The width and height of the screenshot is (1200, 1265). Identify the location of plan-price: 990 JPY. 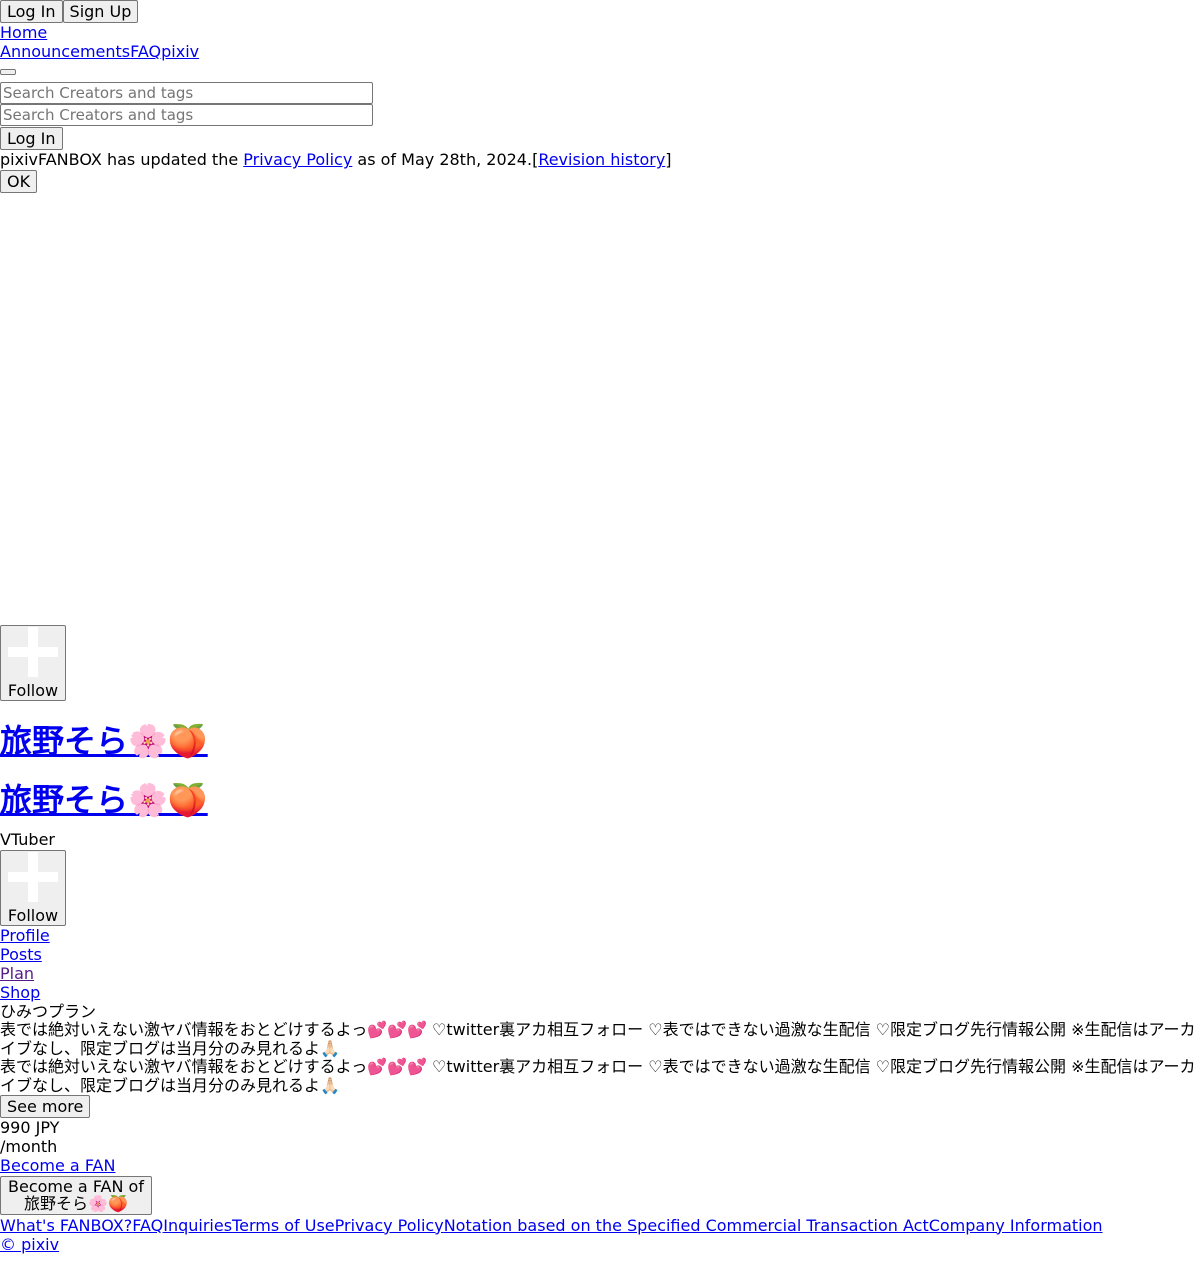
(30, 1128).